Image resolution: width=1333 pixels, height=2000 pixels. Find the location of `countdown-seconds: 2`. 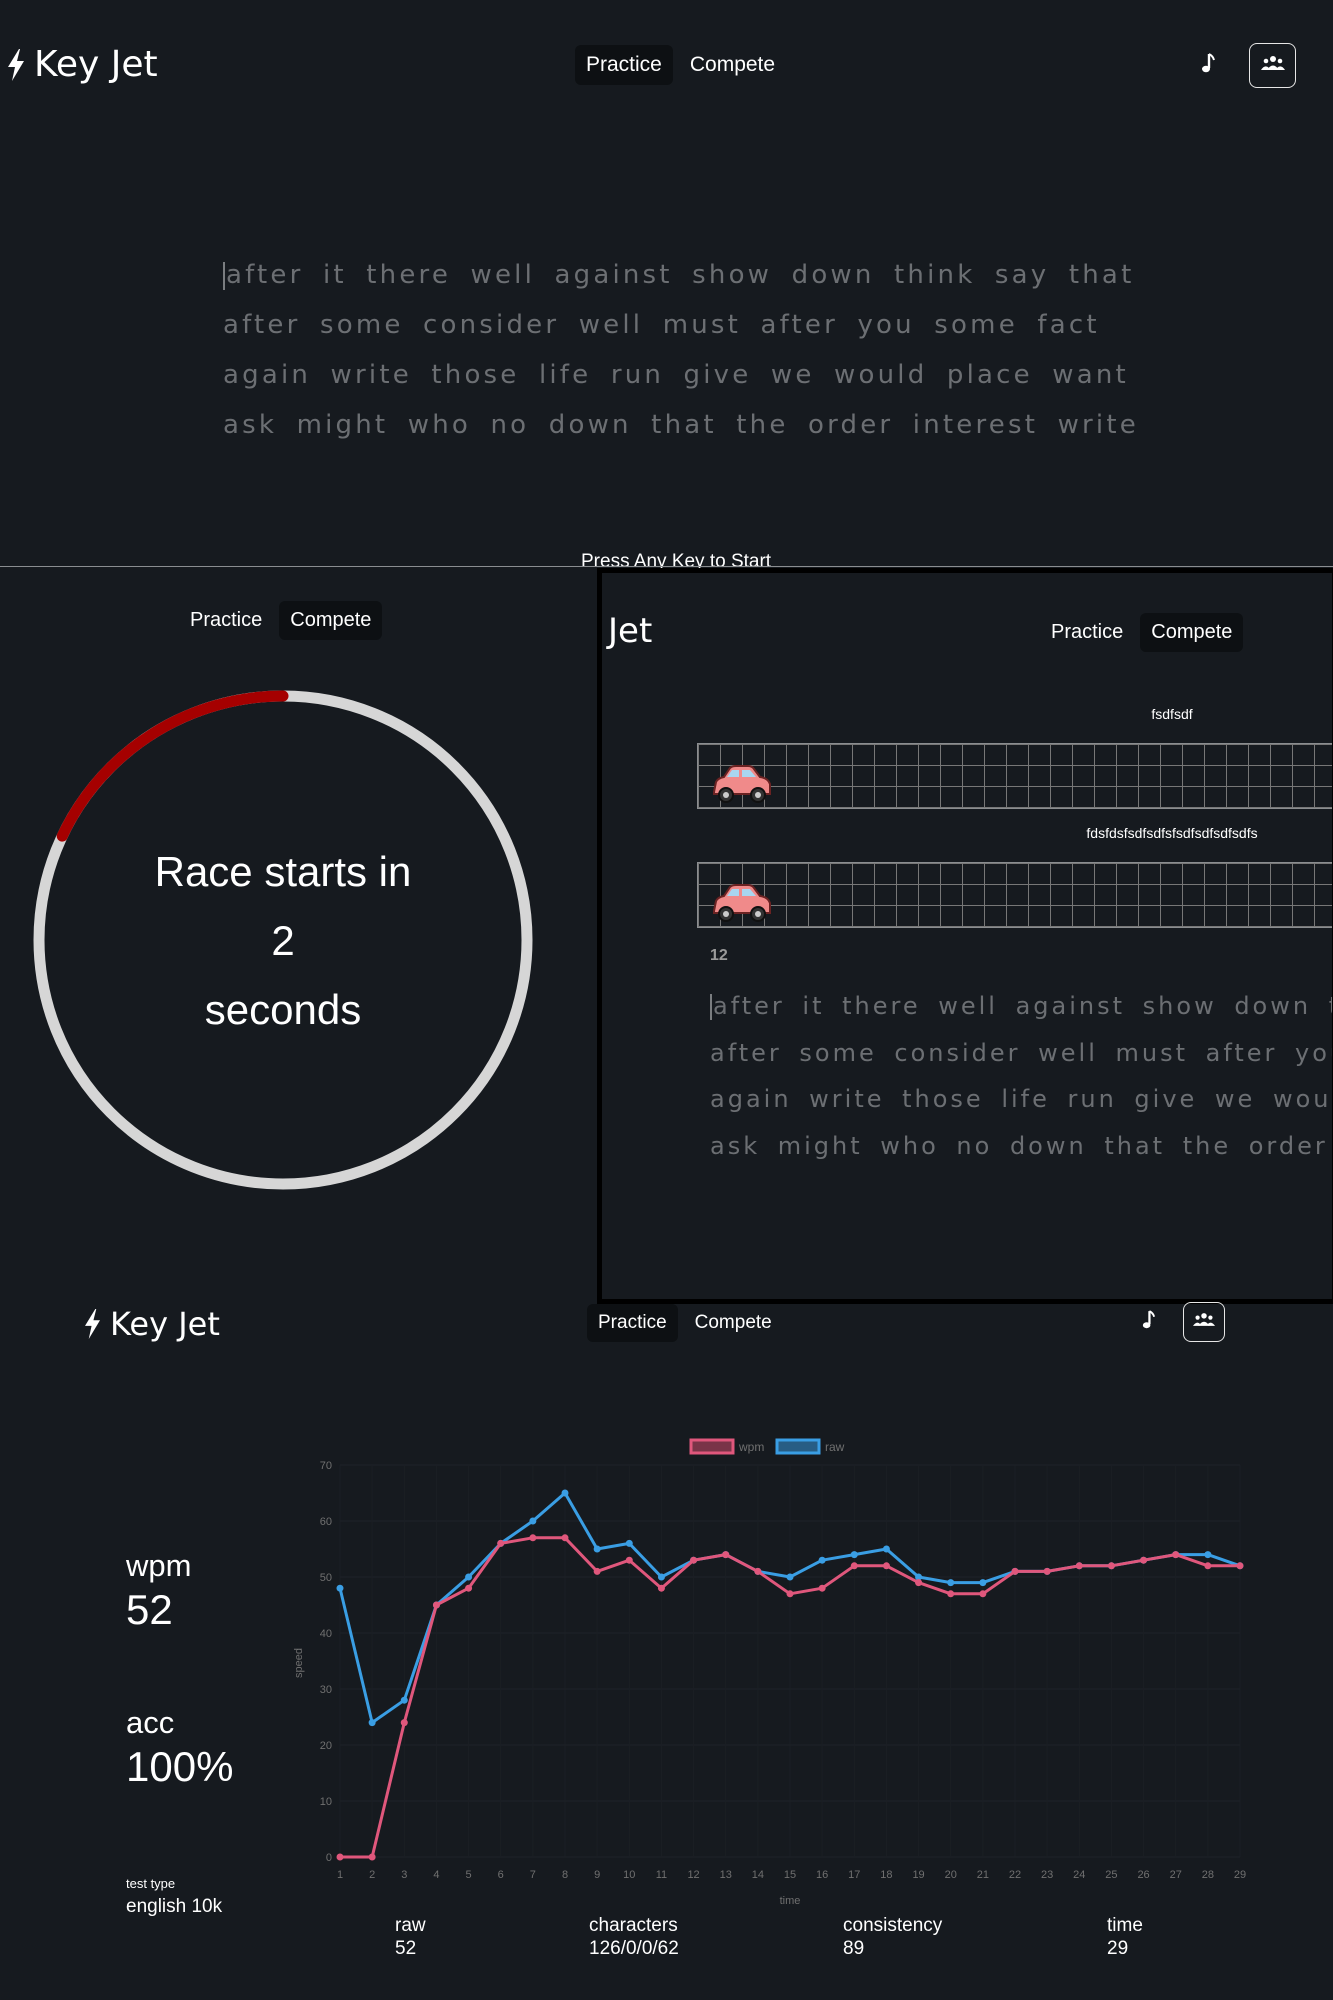

countdown-seconds: 2 is located at coordinates (283, 940).